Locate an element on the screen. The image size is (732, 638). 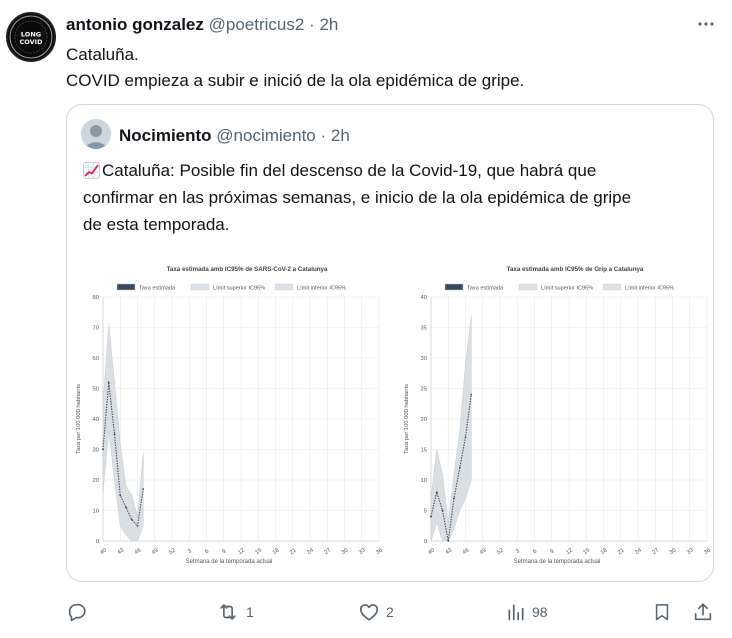
y-tick-label: 40 is located at coordinates (424, 298).